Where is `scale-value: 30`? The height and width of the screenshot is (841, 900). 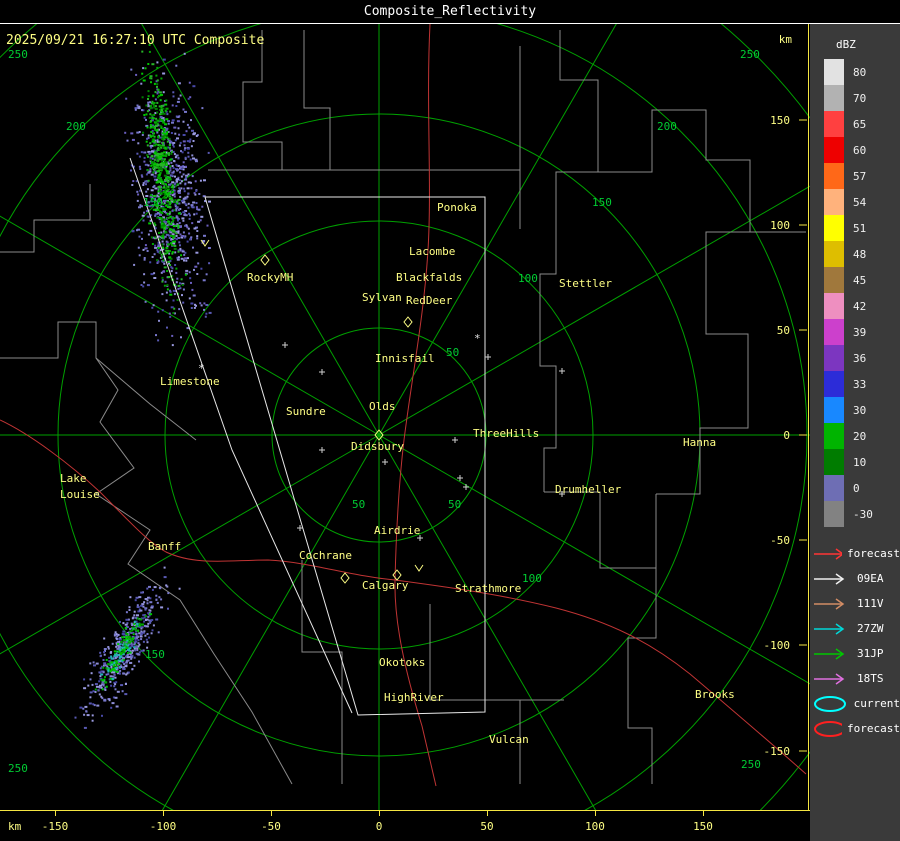 scale-value: 30 is located at coordinates (860, 410).